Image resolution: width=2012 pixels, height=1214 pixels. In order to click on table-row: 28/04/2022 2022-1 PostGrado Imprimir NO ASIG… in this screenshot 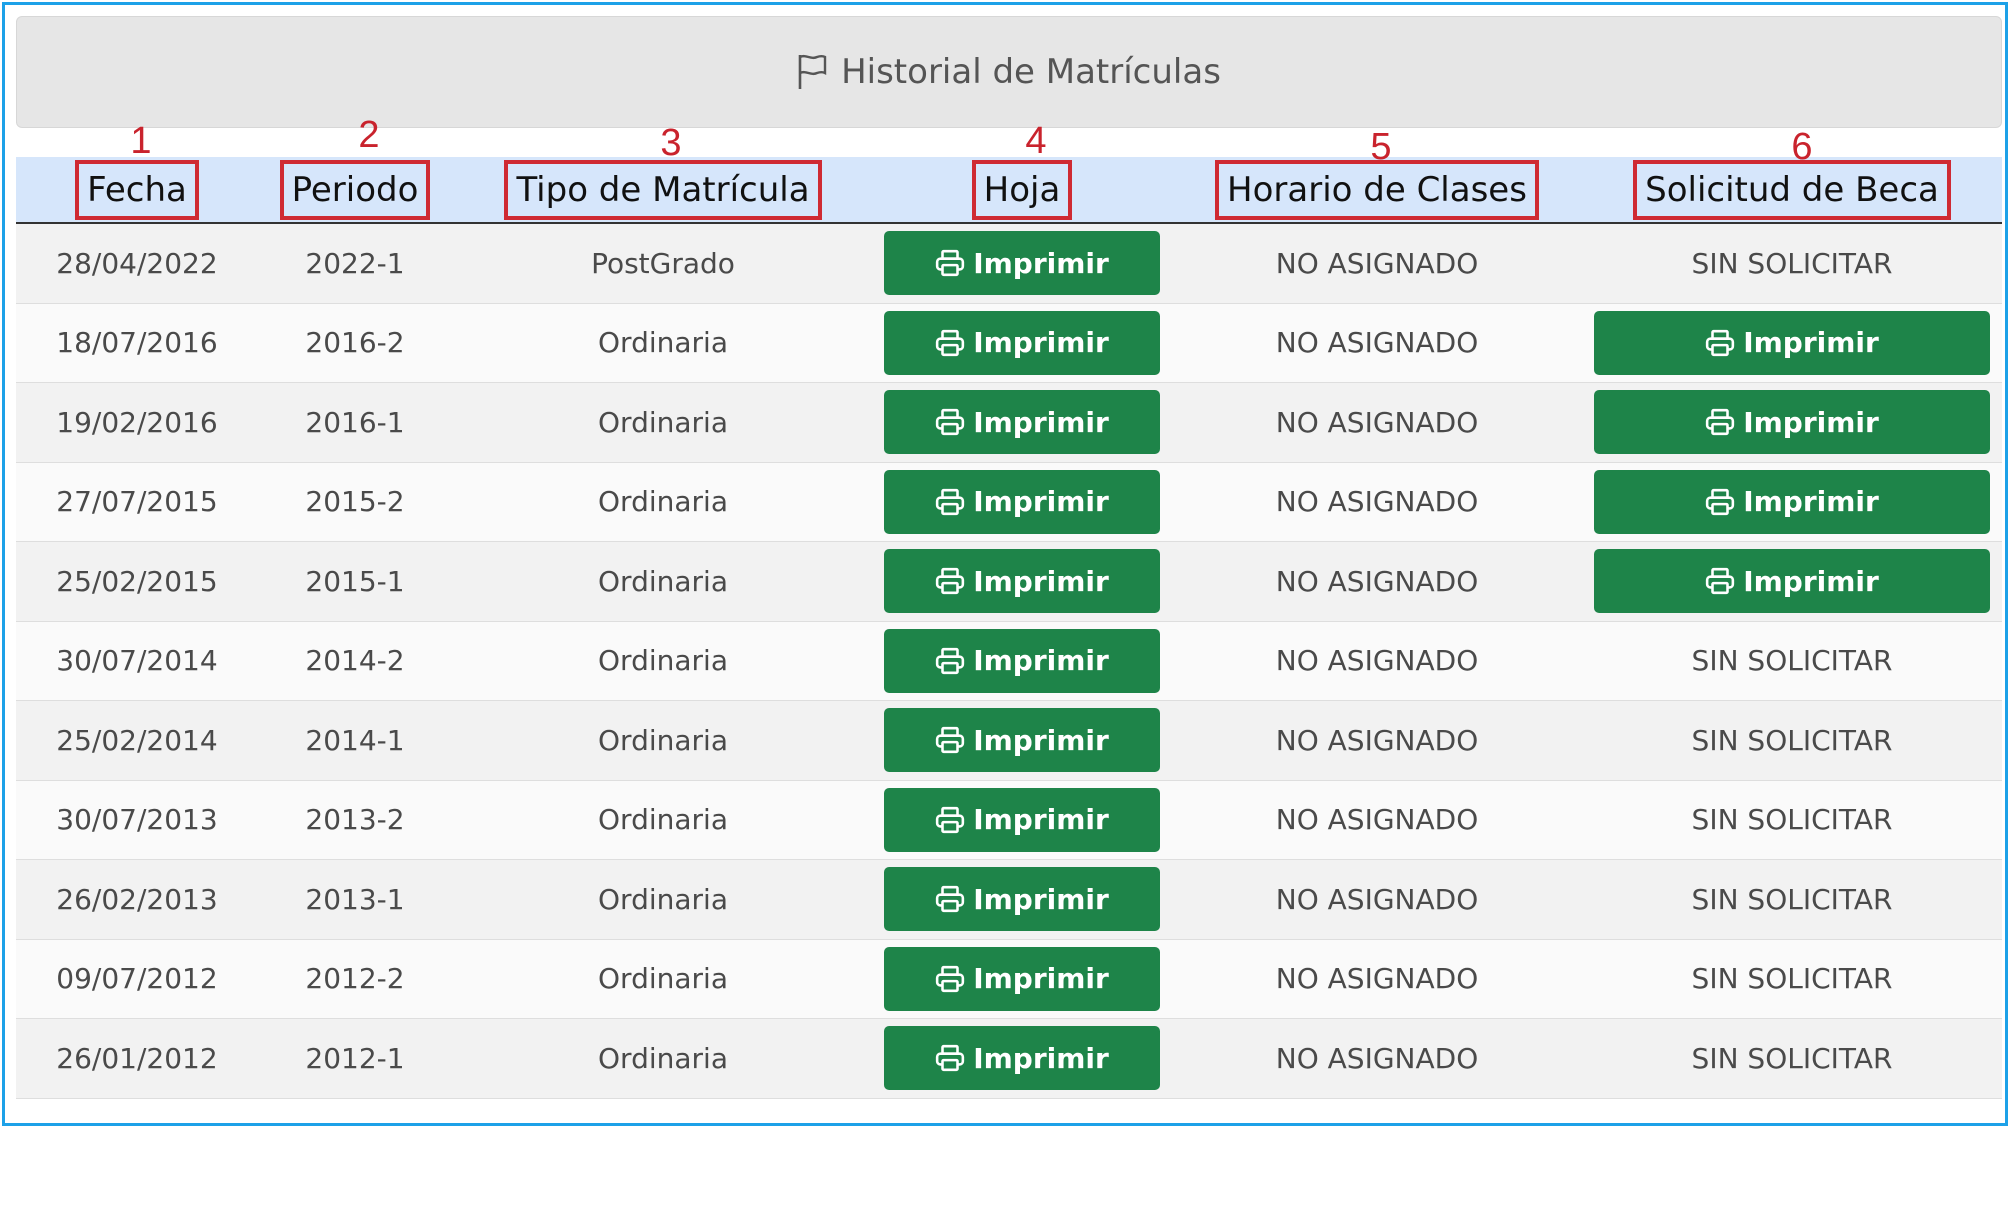, I will do `click(1009, 264)`.